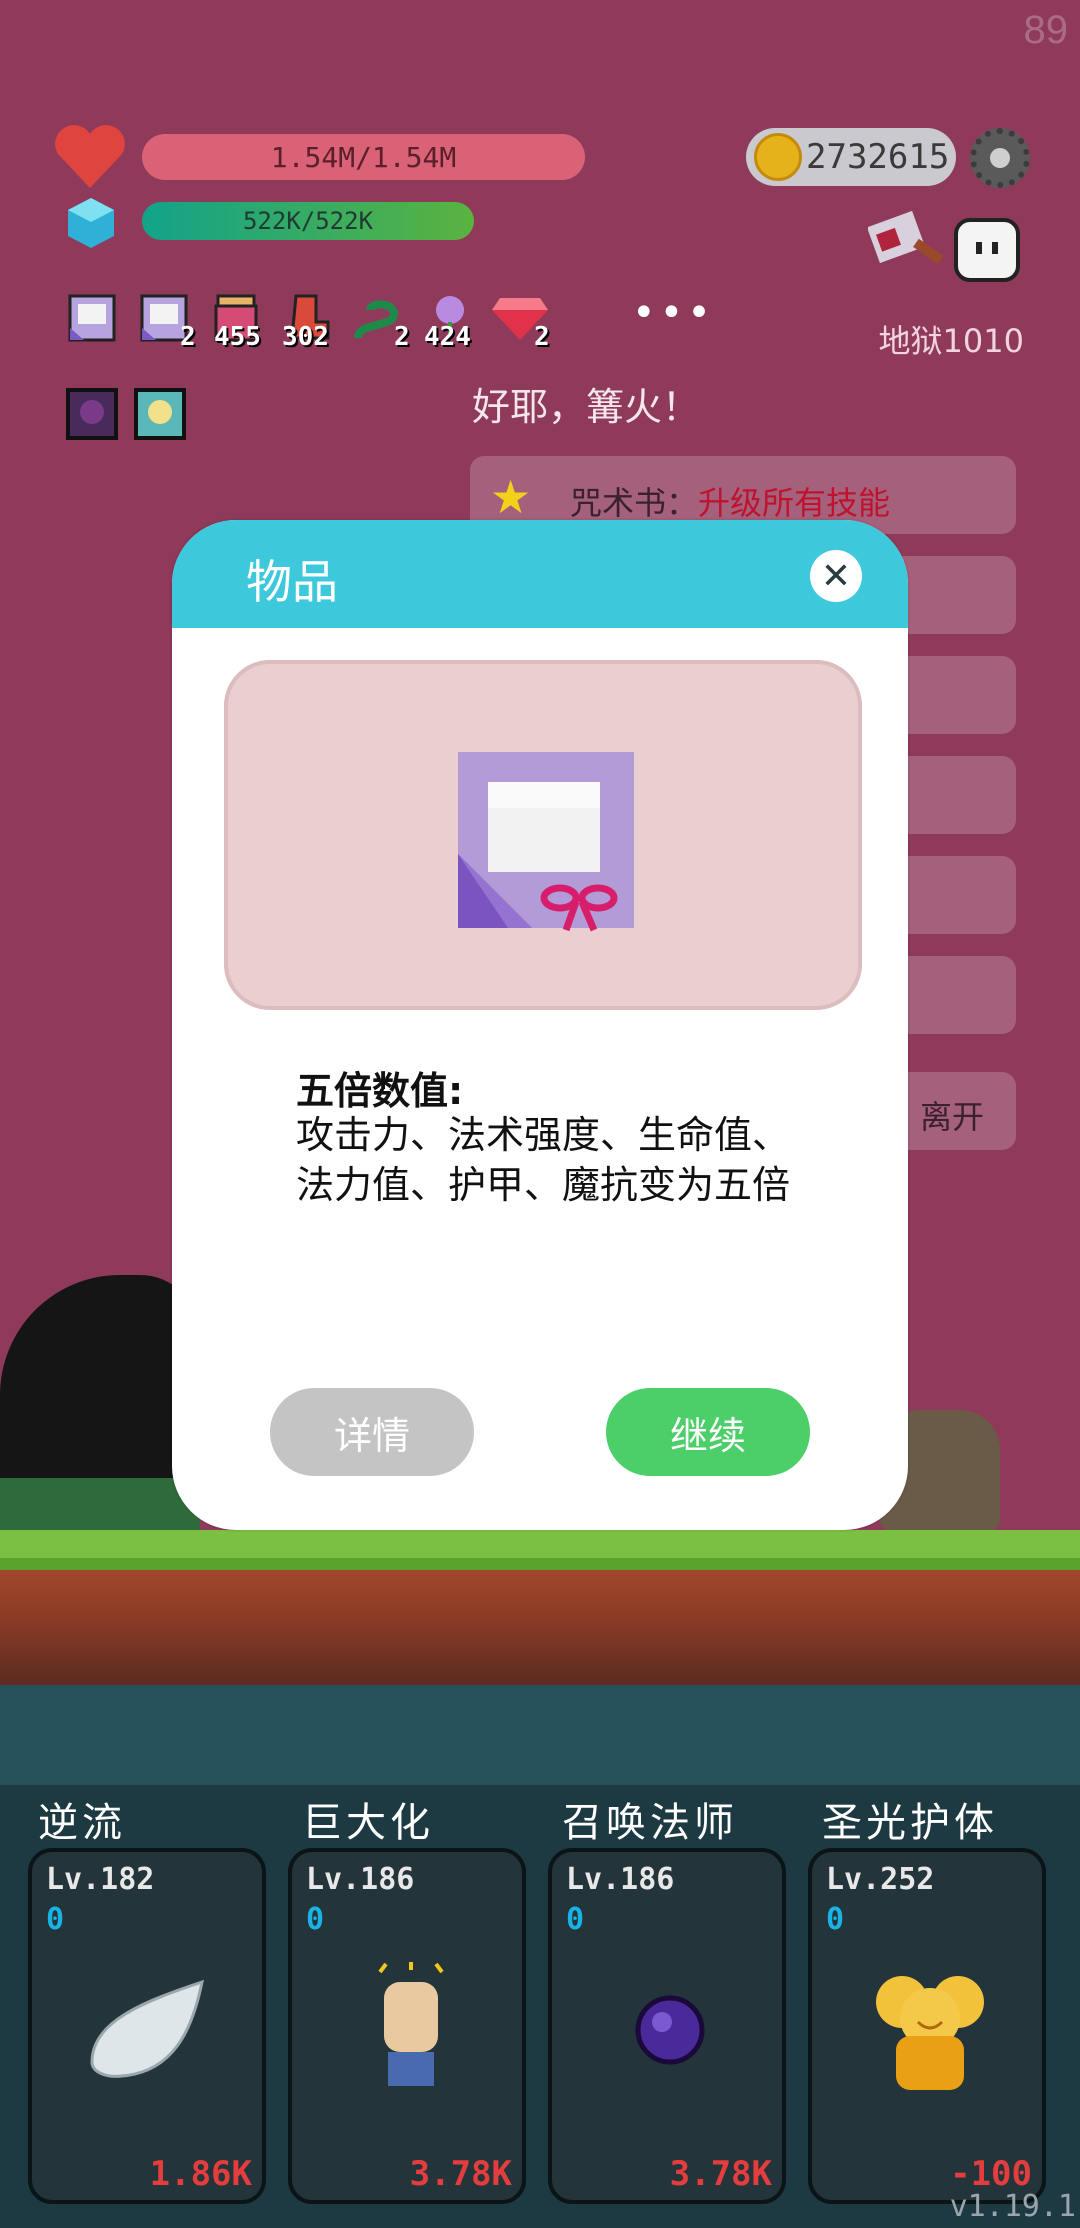 This screenshot has width=1080, height=2228. What do you see at coordinates (540, 1735) in the screenshot?
I see `water-surface` at bounding box center [540, 1735].